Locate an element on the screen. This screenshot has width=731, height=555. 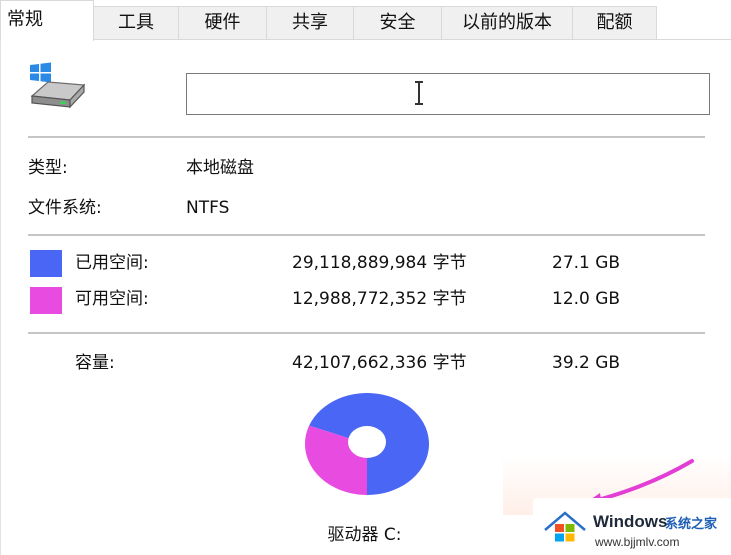
usage-donut-chart is located at coordinates (366, 444).